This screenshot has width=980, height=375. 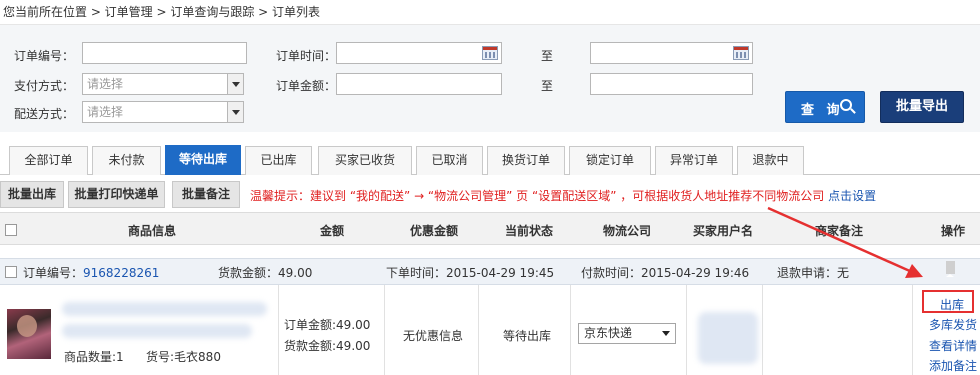 What do you see at coordinates (306, 86) in the screenshot?
I see `amount-label: 订单金额：` at bounding box center [306, 86].